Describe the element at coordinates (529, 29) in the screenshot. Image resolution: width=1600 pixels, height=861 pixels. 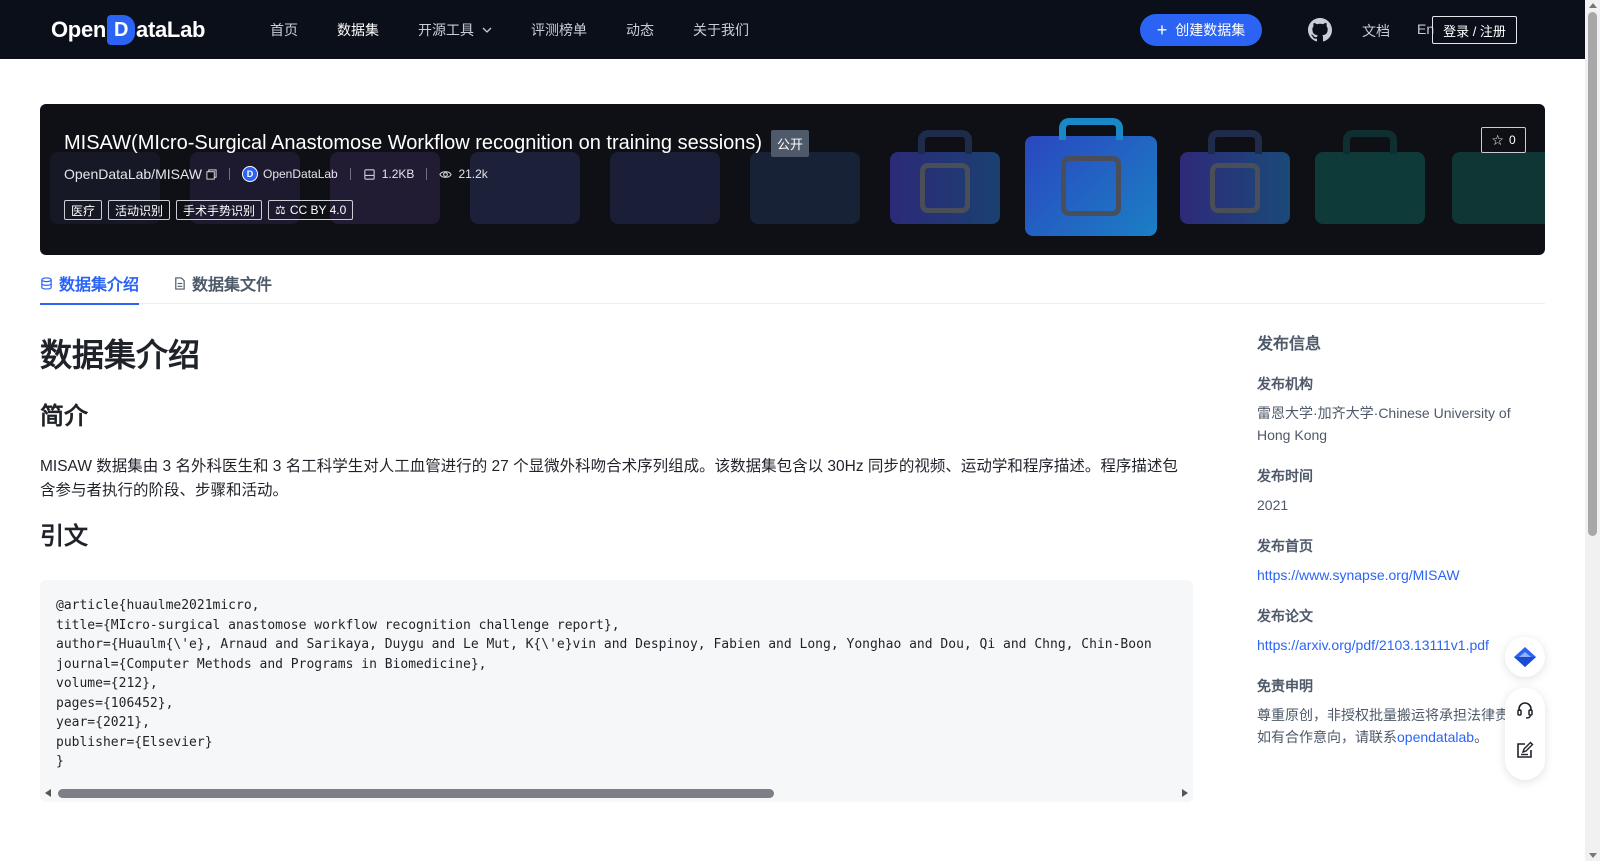
I see `nav-menu: 首页 数据集 开源工具 评测榜单 动态 关于我们` at that location.